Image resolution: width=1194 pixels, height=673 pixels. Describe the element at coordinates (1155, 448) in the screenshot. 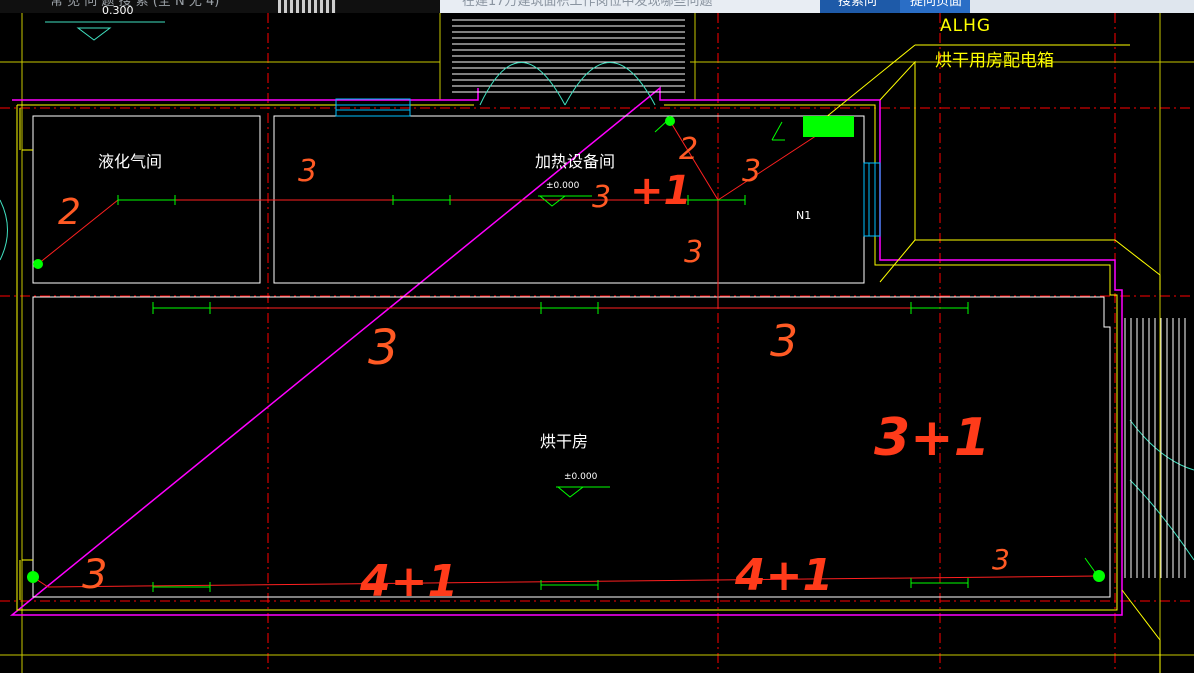

I see `stair-right` at that location.